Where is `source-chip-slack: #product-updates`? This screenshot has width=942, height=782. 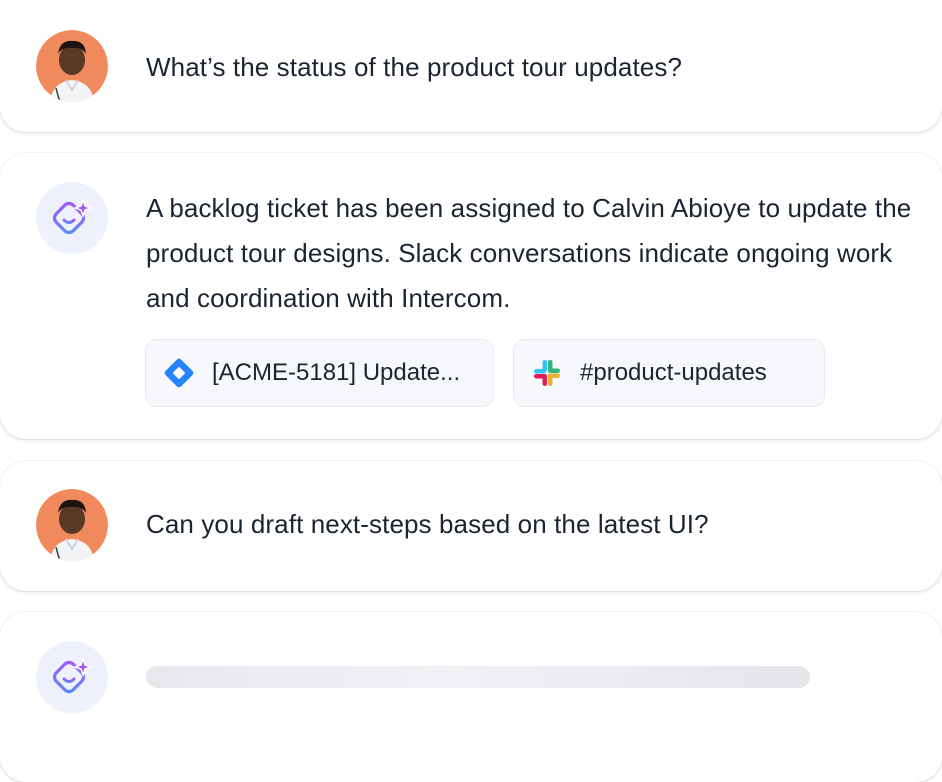 source-chip-slack: #product-updates is located at coordinates (669, 373).